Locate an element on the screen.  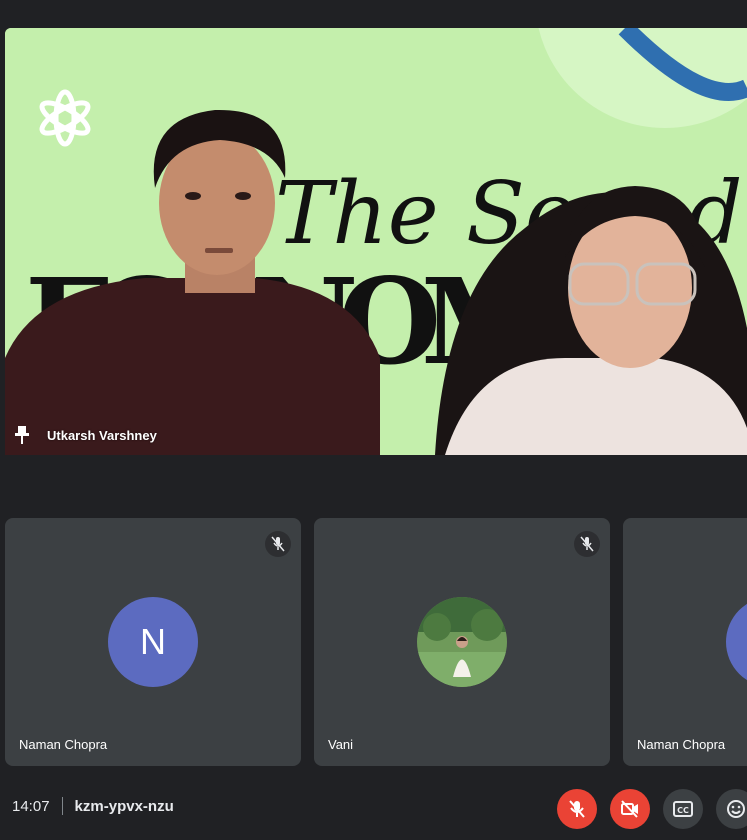
captions-button: CC is located at coordinates (683, 809).